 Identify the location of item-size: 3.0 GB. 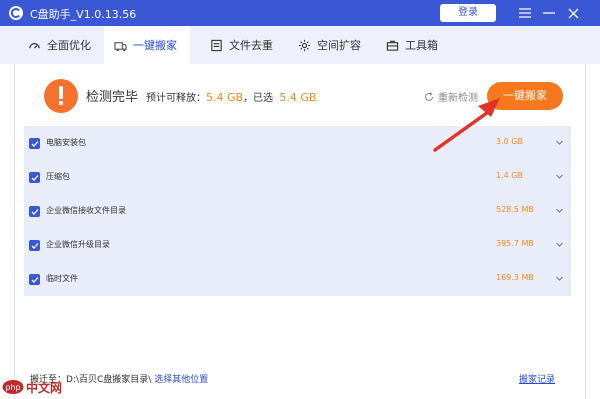
(509, 141).